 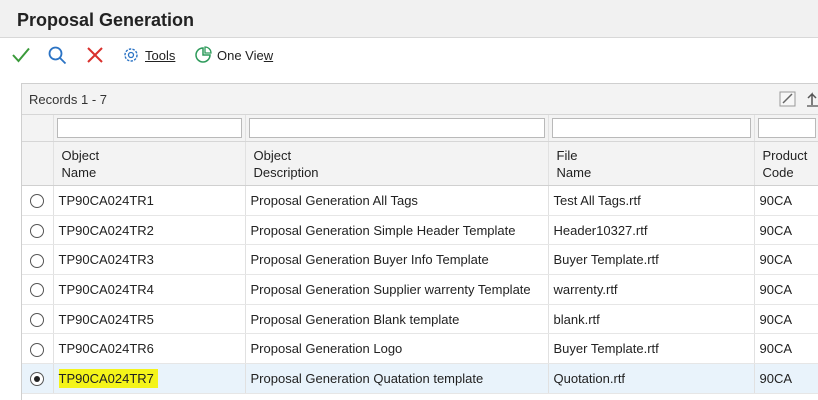 I want to click on filter-description-input, so click(x=396, y=128).